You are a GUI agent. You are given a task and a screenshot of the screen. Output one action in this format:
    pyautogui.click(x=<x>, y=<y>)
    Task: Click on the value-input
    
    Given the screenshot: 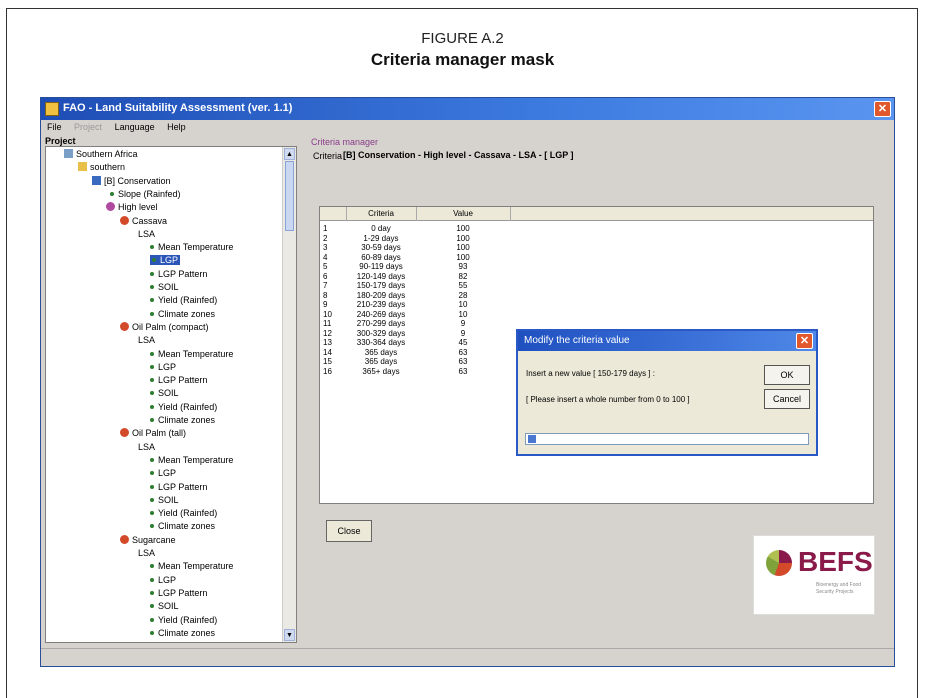 What is the action you would take?
    pyautogui.click(x=667, y=439)
    